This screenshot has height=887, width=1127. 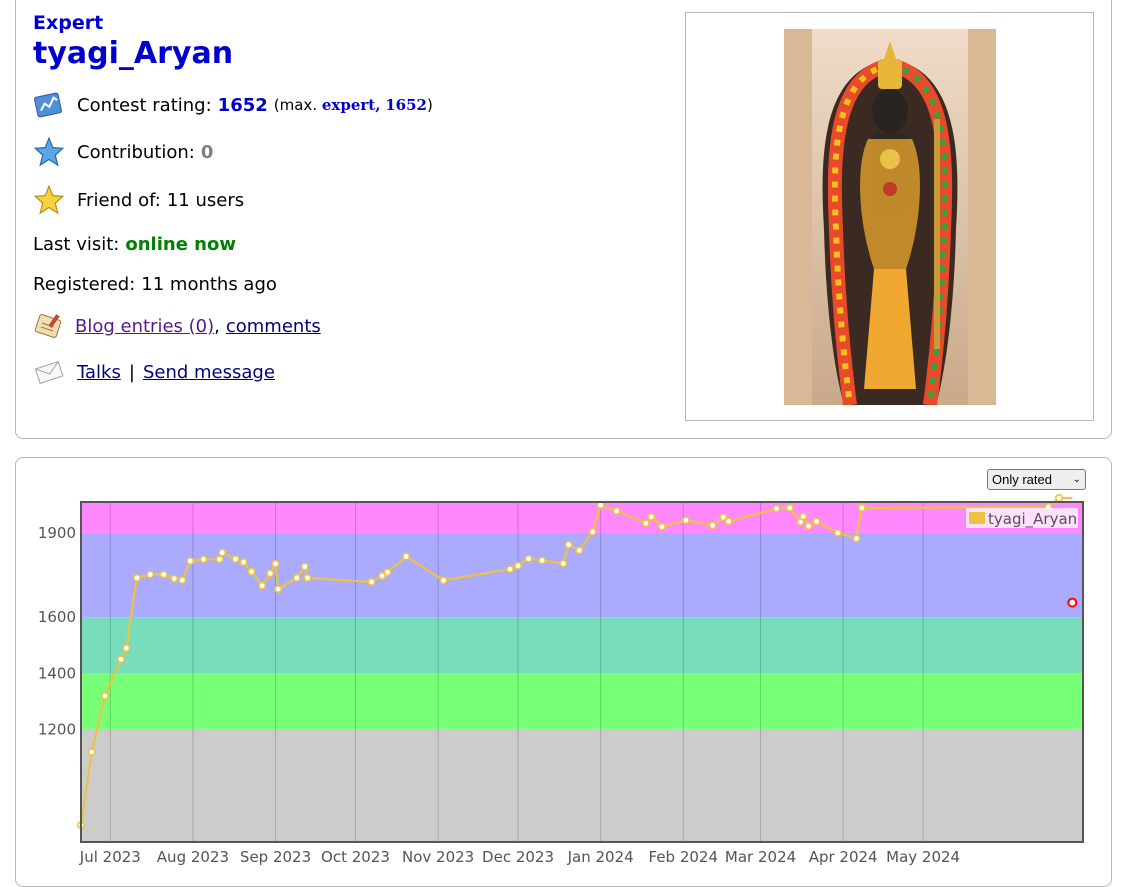 I want to click on x-tick-label-4: Nov 2023, so click(x=438, y=857).